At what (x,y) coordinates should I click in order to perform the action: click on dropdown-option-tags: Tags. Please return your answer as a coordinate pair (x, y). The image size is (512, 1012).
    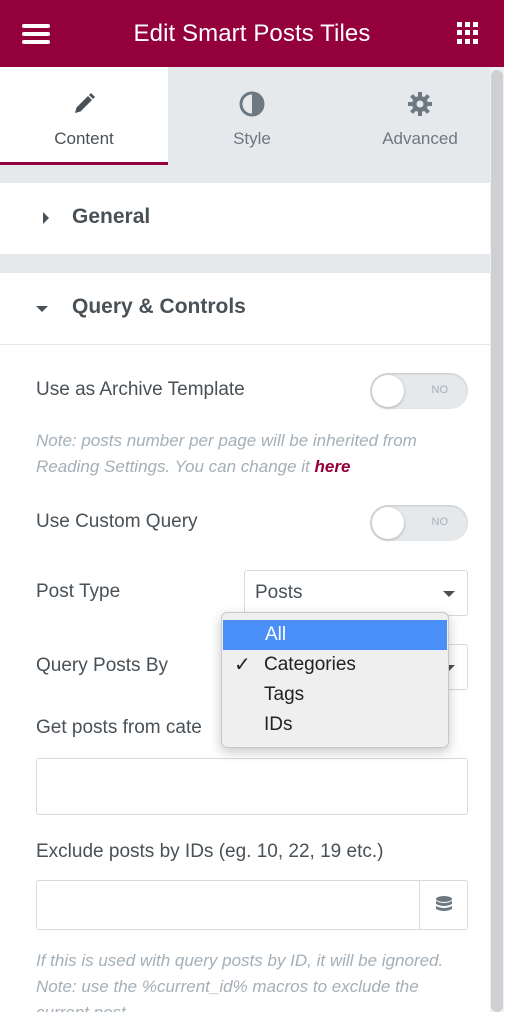
    Looking at the image, I should click on (335, 695).